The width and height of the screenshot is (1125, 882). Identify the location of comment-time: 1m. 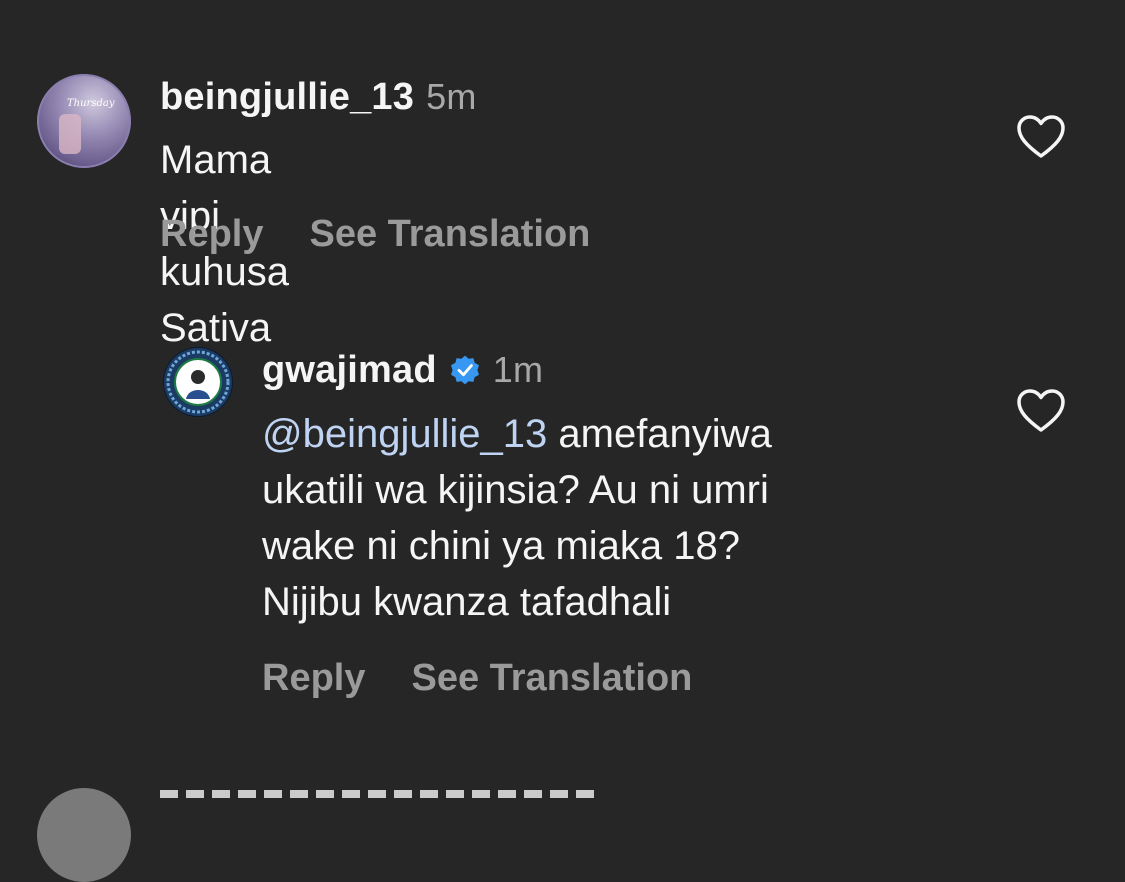
(518, 369).